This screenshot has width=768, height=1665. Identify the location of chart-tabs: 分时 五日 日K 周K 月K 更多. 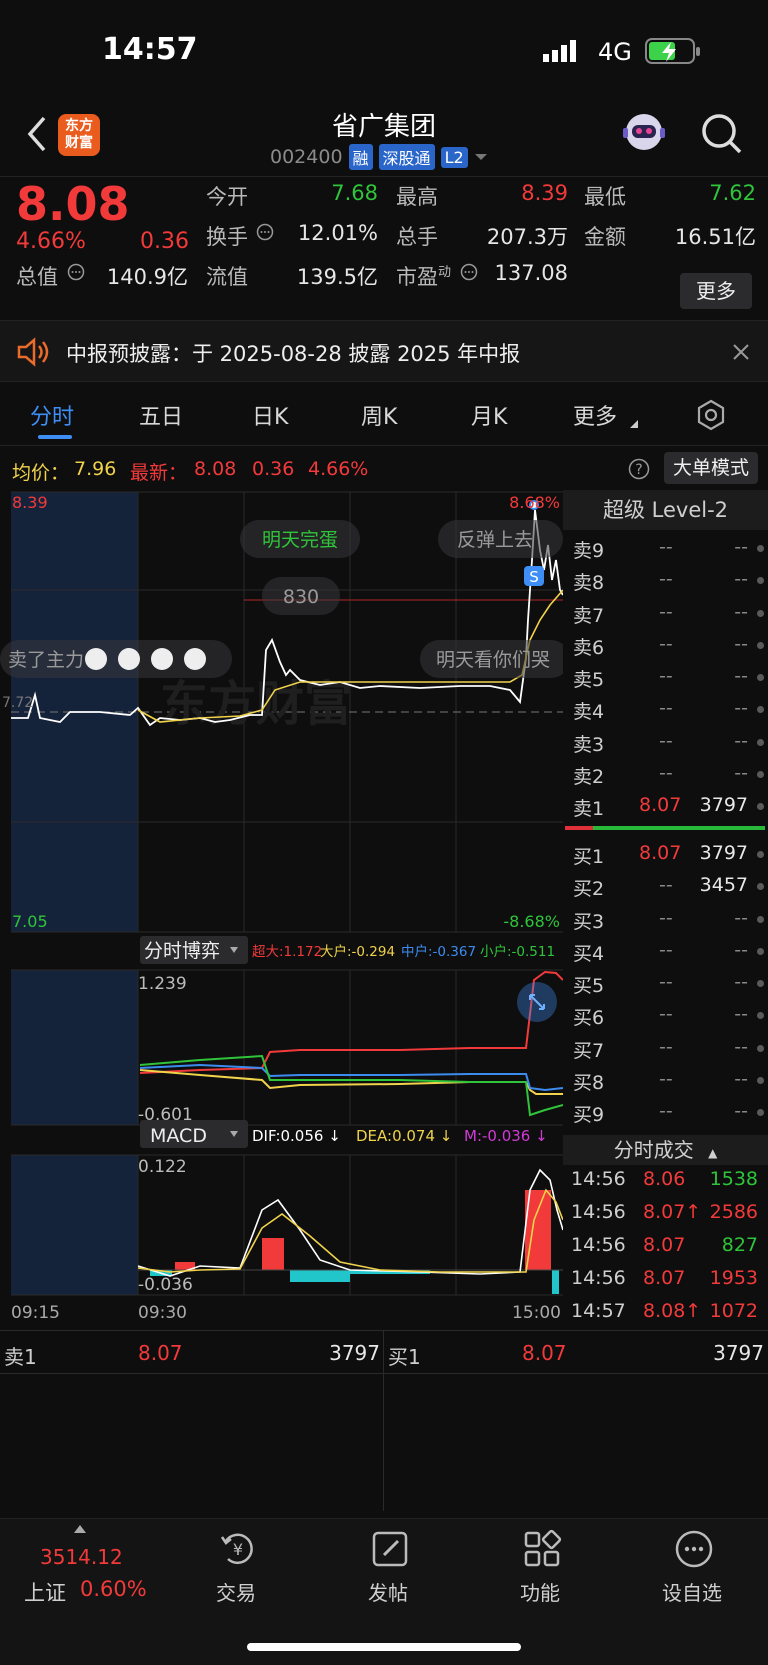
(384, 413).